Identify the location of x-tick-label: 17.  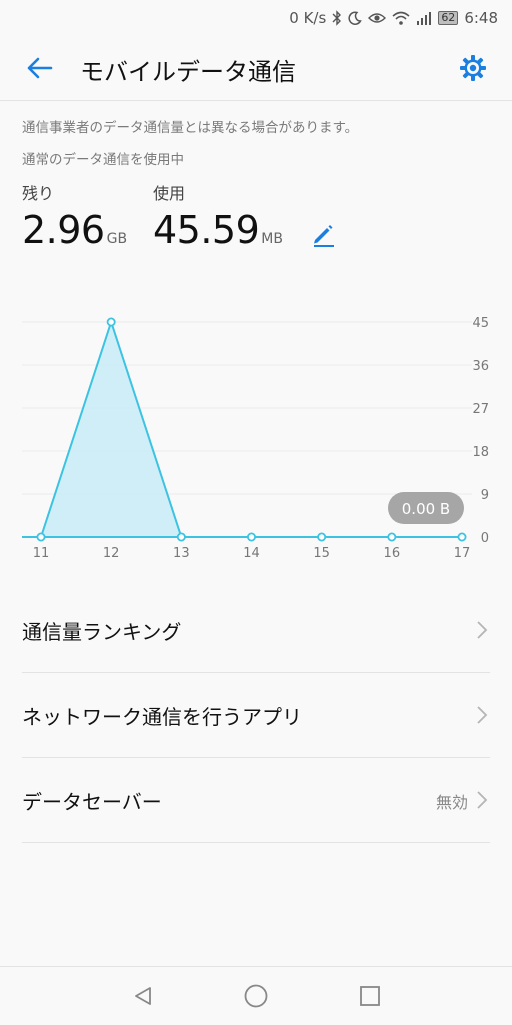
(462, 553).